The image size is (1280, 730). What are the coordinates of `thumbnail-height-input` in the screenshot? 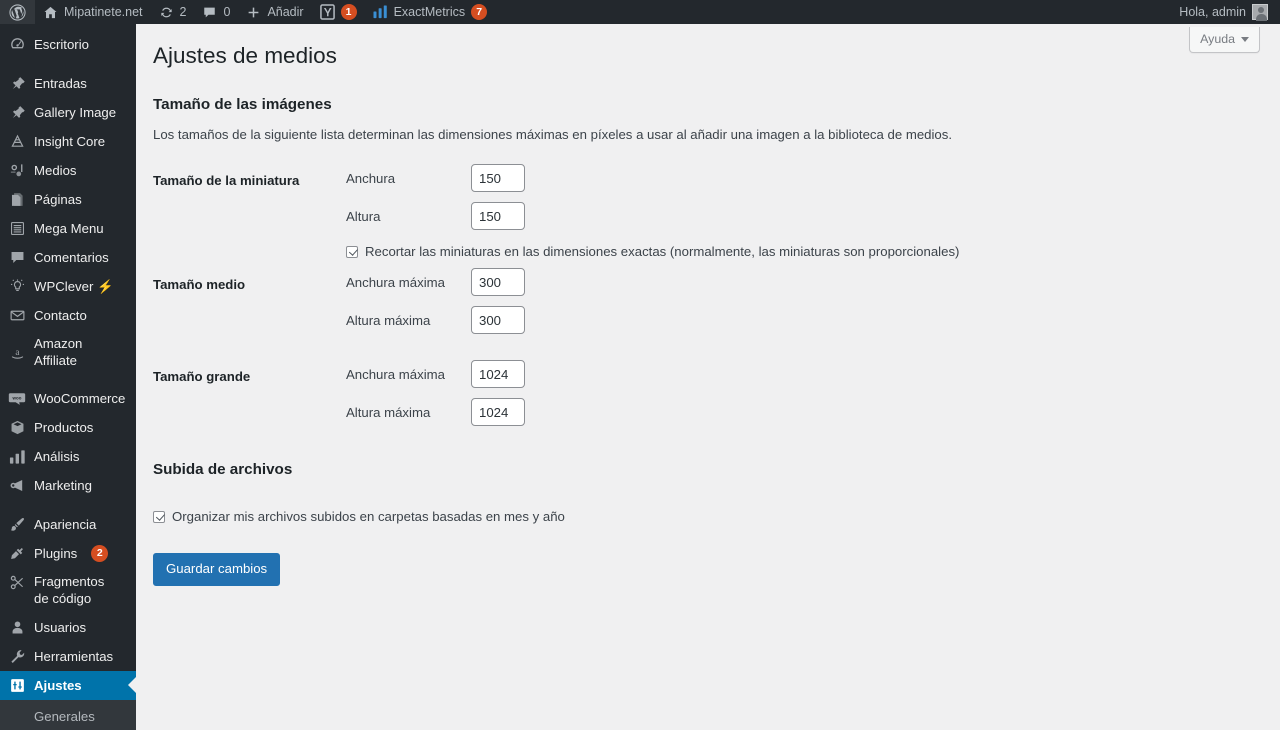 It's located at (498, 216).